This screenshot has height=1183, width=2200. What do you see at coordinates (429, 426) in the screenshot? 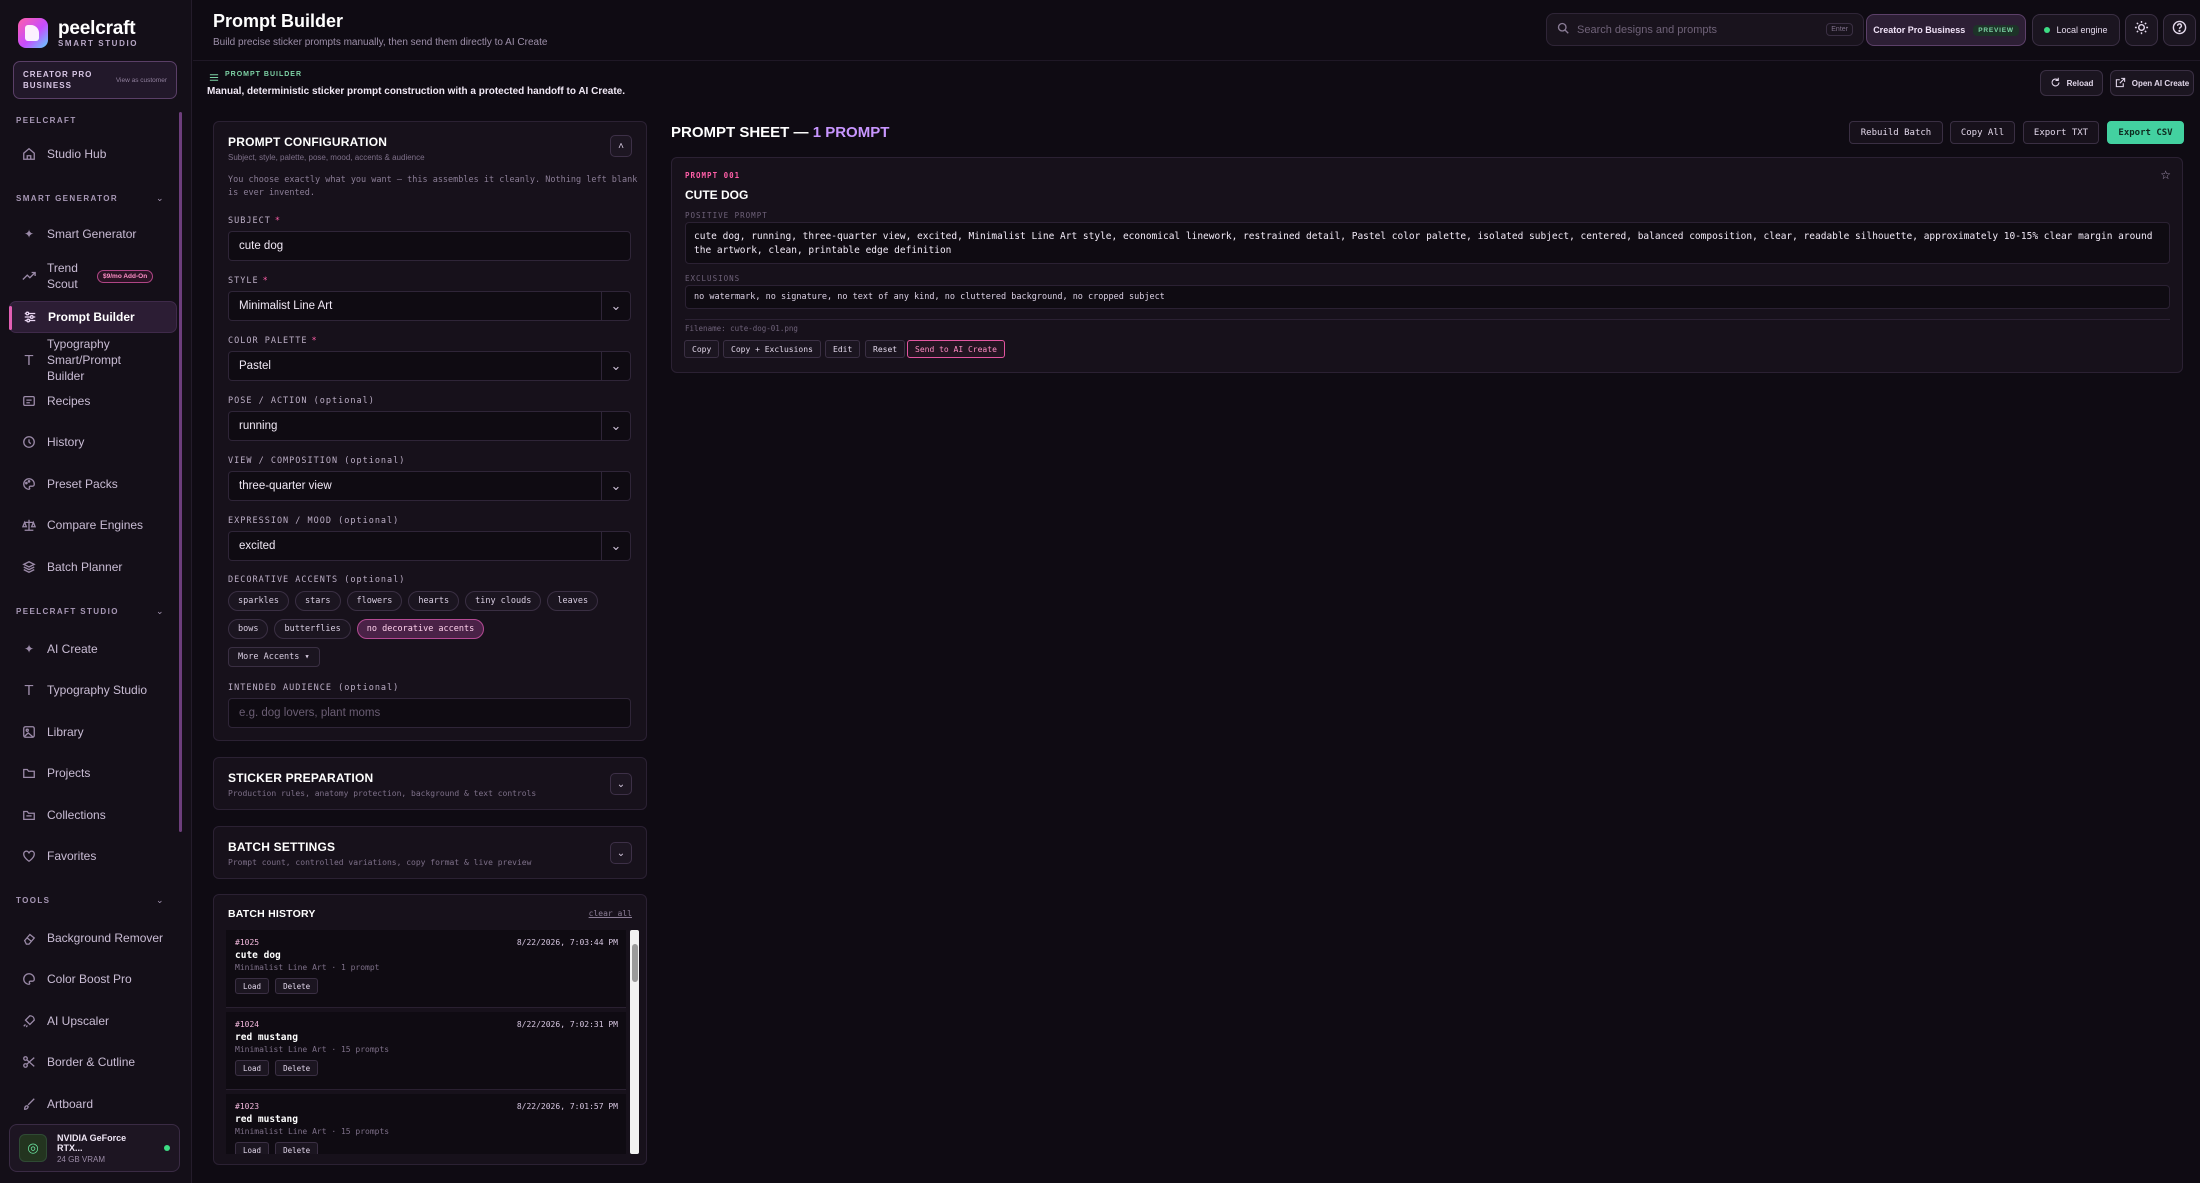
I see `pose-select: running` at bounding box center [429, 426].